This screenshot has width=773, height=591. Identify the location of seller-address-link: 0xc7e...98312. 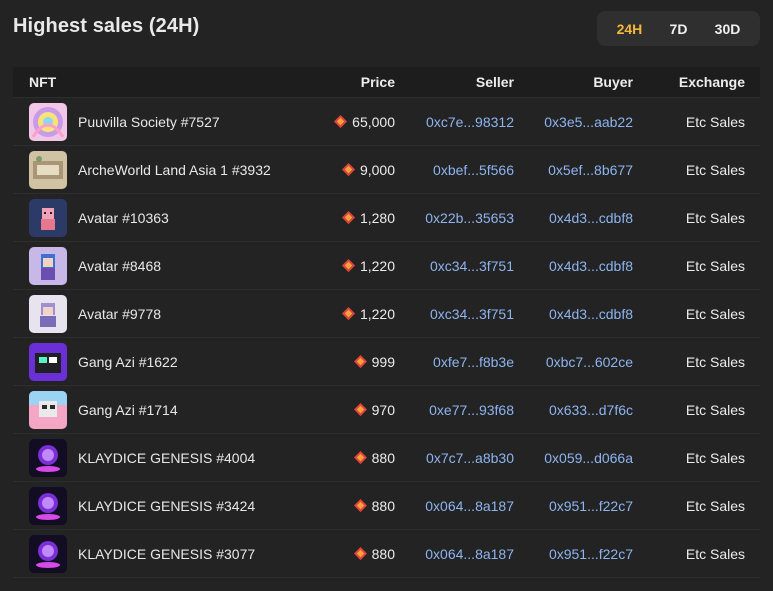
(454, 122).